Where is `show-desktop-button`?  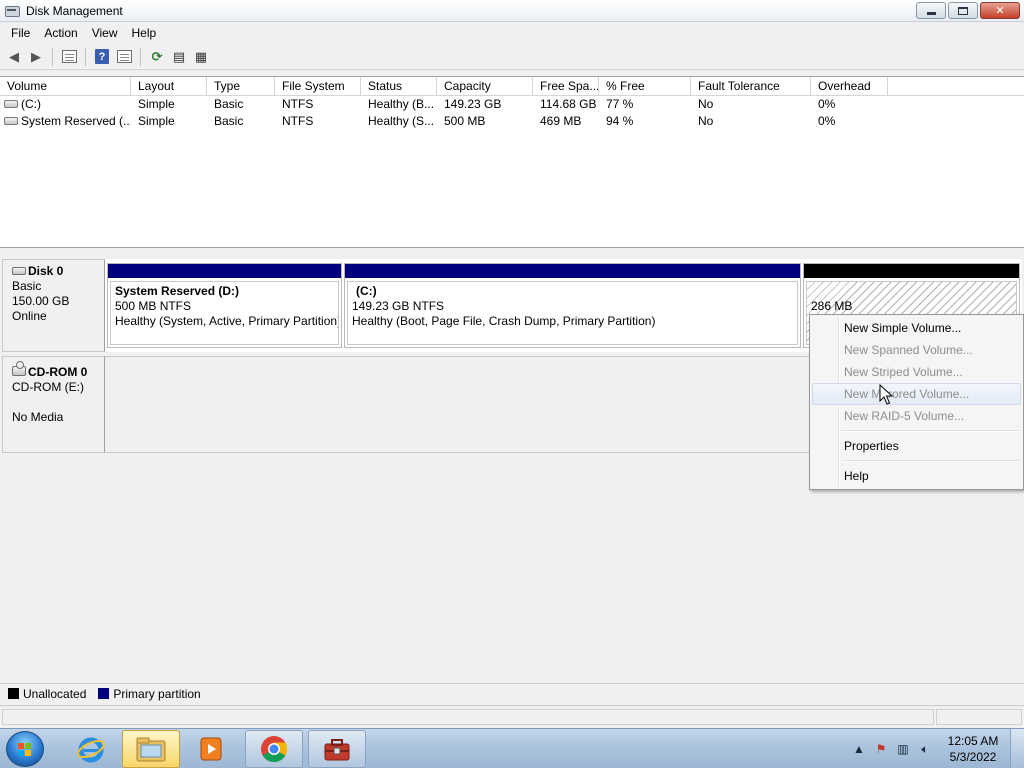 show-desktop-button is located at coordinates (1017, 748).